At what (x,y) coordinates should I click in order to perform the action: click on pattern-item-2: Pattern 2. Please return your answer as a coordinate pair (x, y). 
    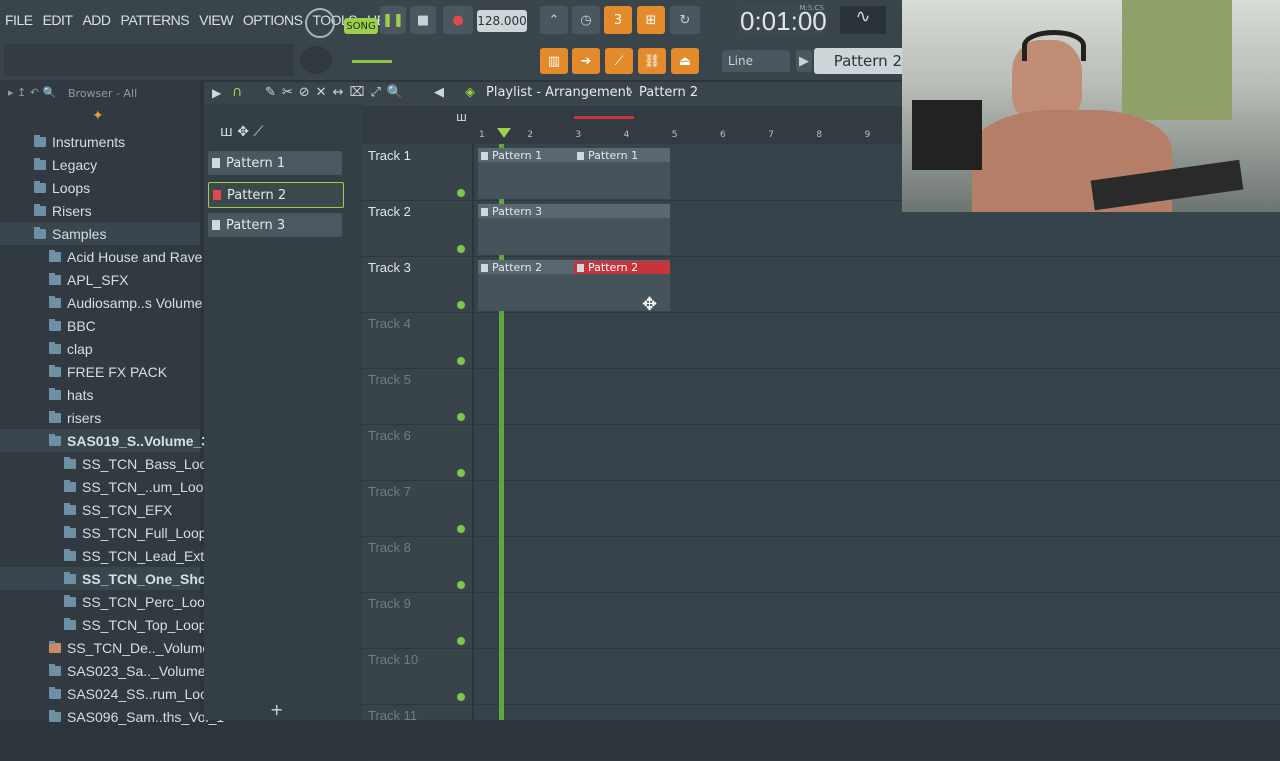
    Looking at the image, I should click on (276, 195).